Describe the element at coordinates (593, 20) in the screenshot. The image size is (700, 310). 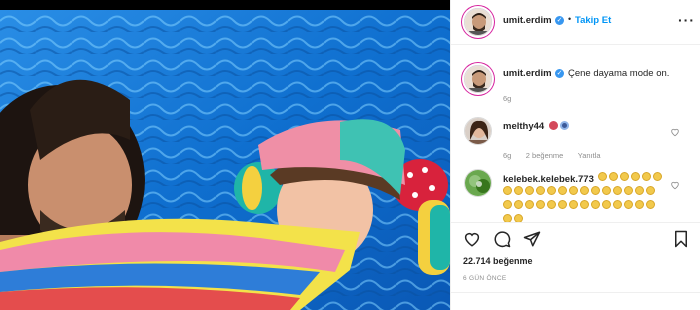
I see `follow-button: Takip Et` at that location.